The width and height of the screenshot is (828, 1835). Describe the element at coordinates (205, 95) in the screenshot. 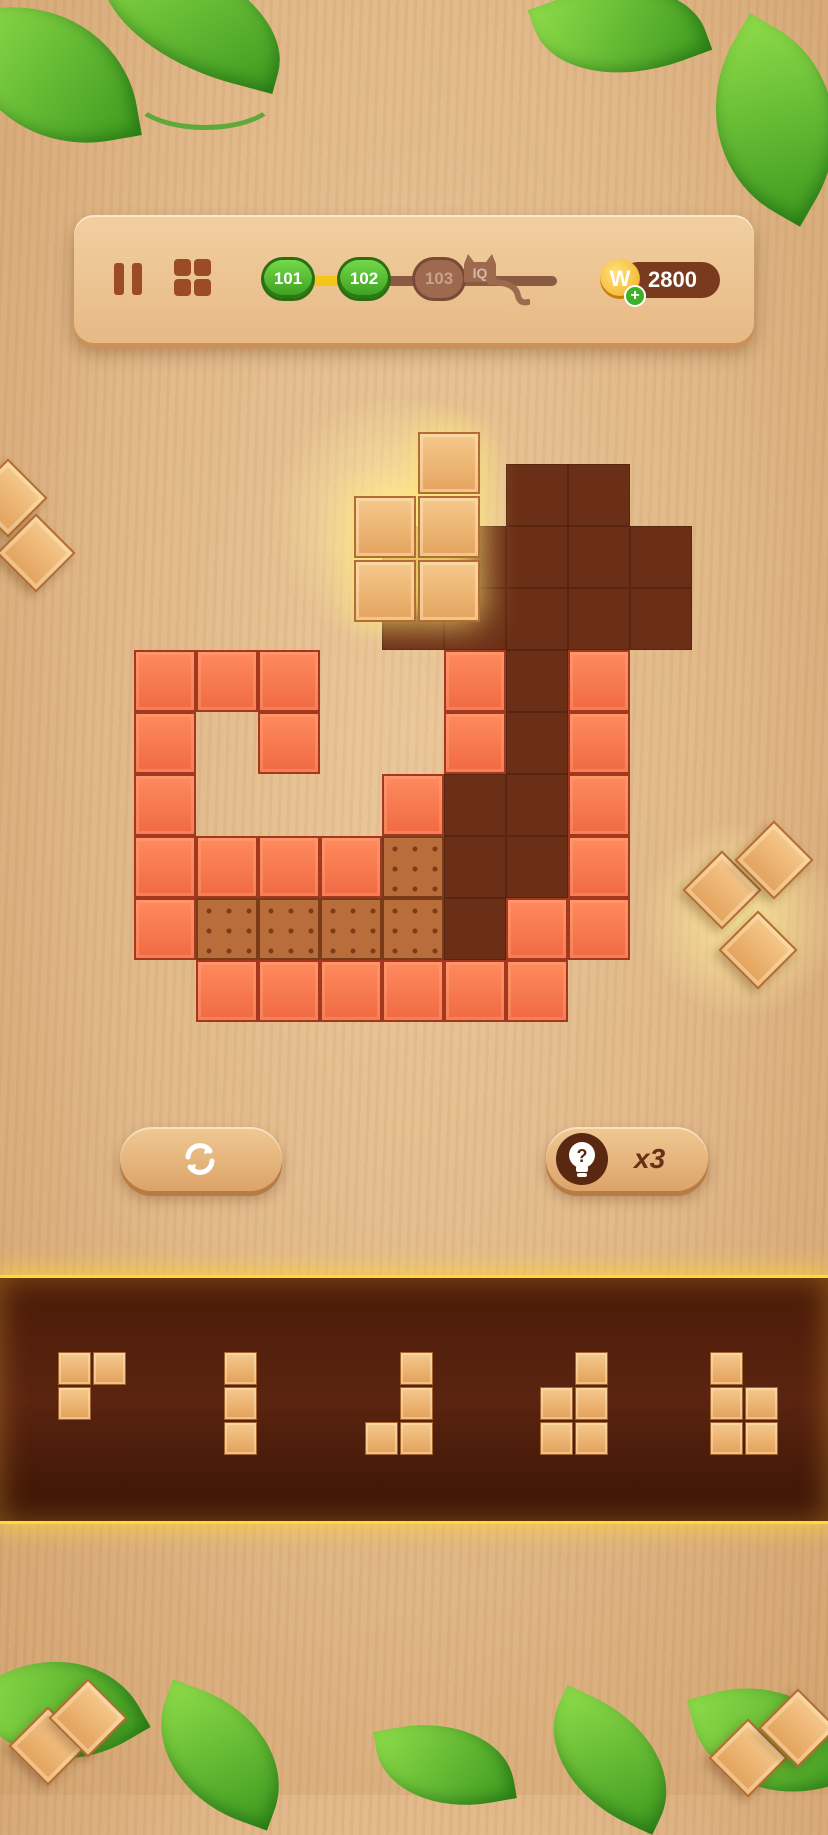

I see `vine-decoration` at that location.